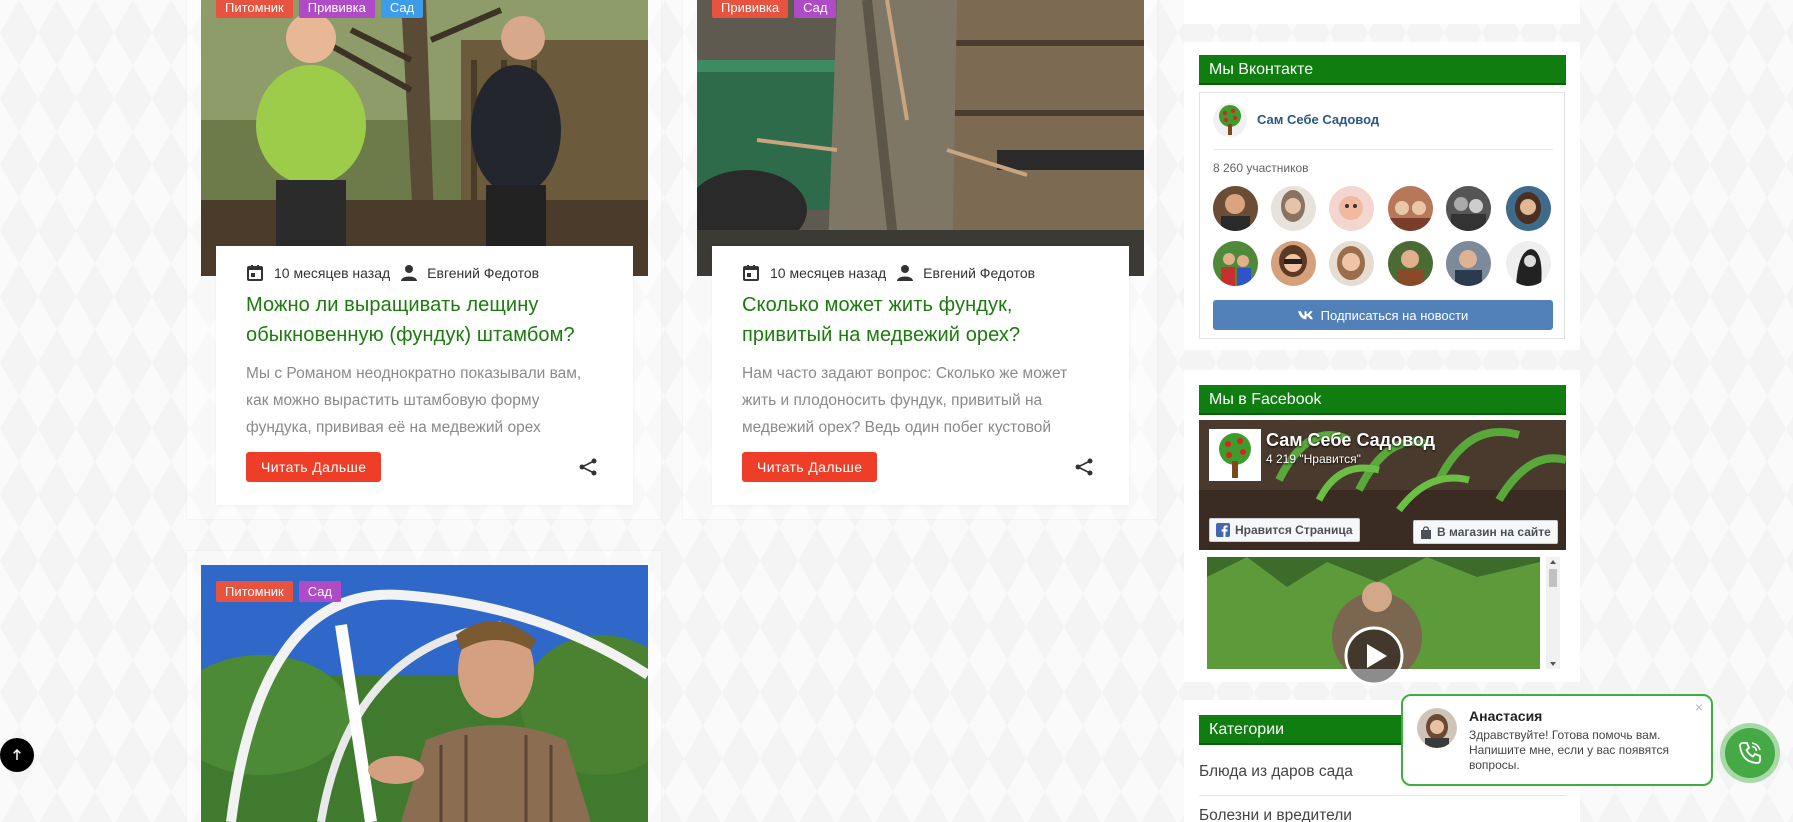 This screenshot has height=822, width=1793. I want to click on facebook-icon, so click(1223, 530).